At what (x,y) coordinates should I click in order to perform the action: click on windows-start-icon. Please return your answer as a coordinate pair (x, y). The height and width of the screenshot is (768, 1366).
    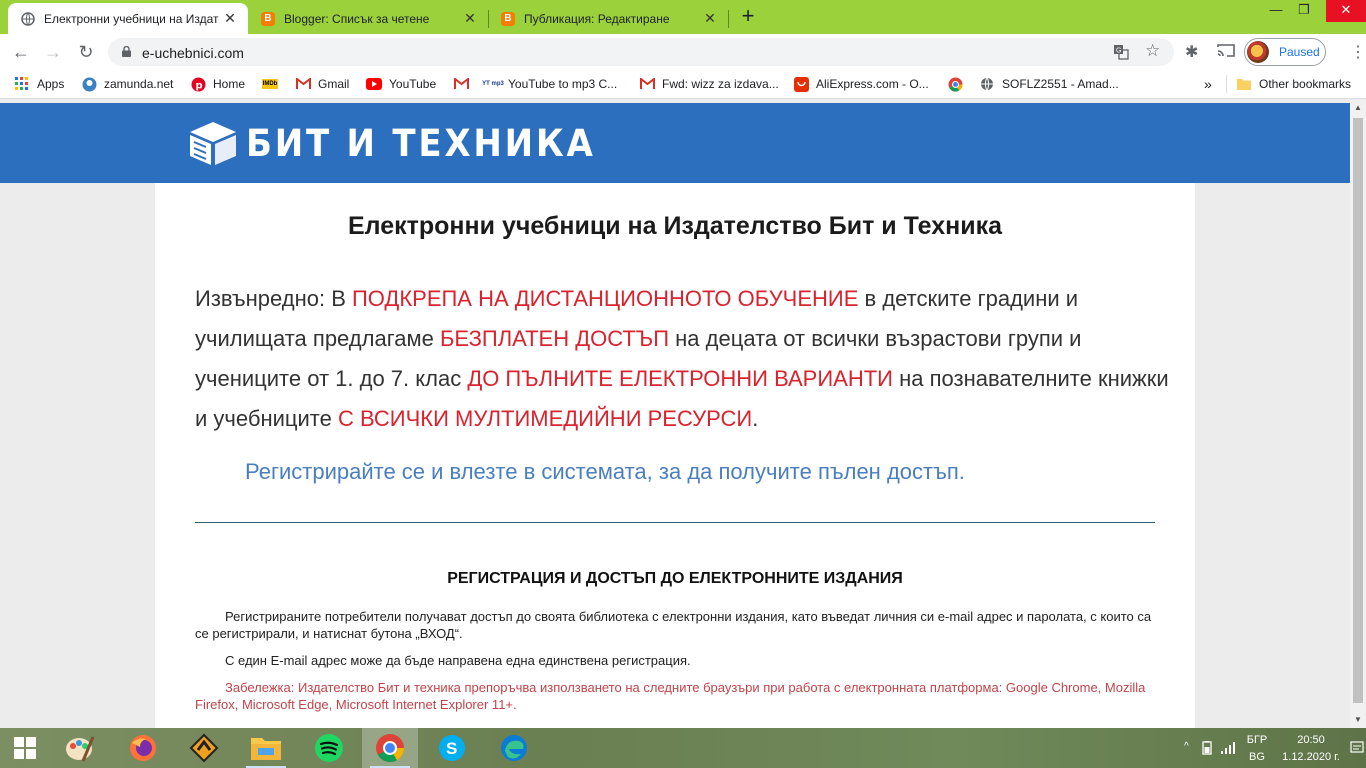
    Looking at the image, I should click on (25, 748).